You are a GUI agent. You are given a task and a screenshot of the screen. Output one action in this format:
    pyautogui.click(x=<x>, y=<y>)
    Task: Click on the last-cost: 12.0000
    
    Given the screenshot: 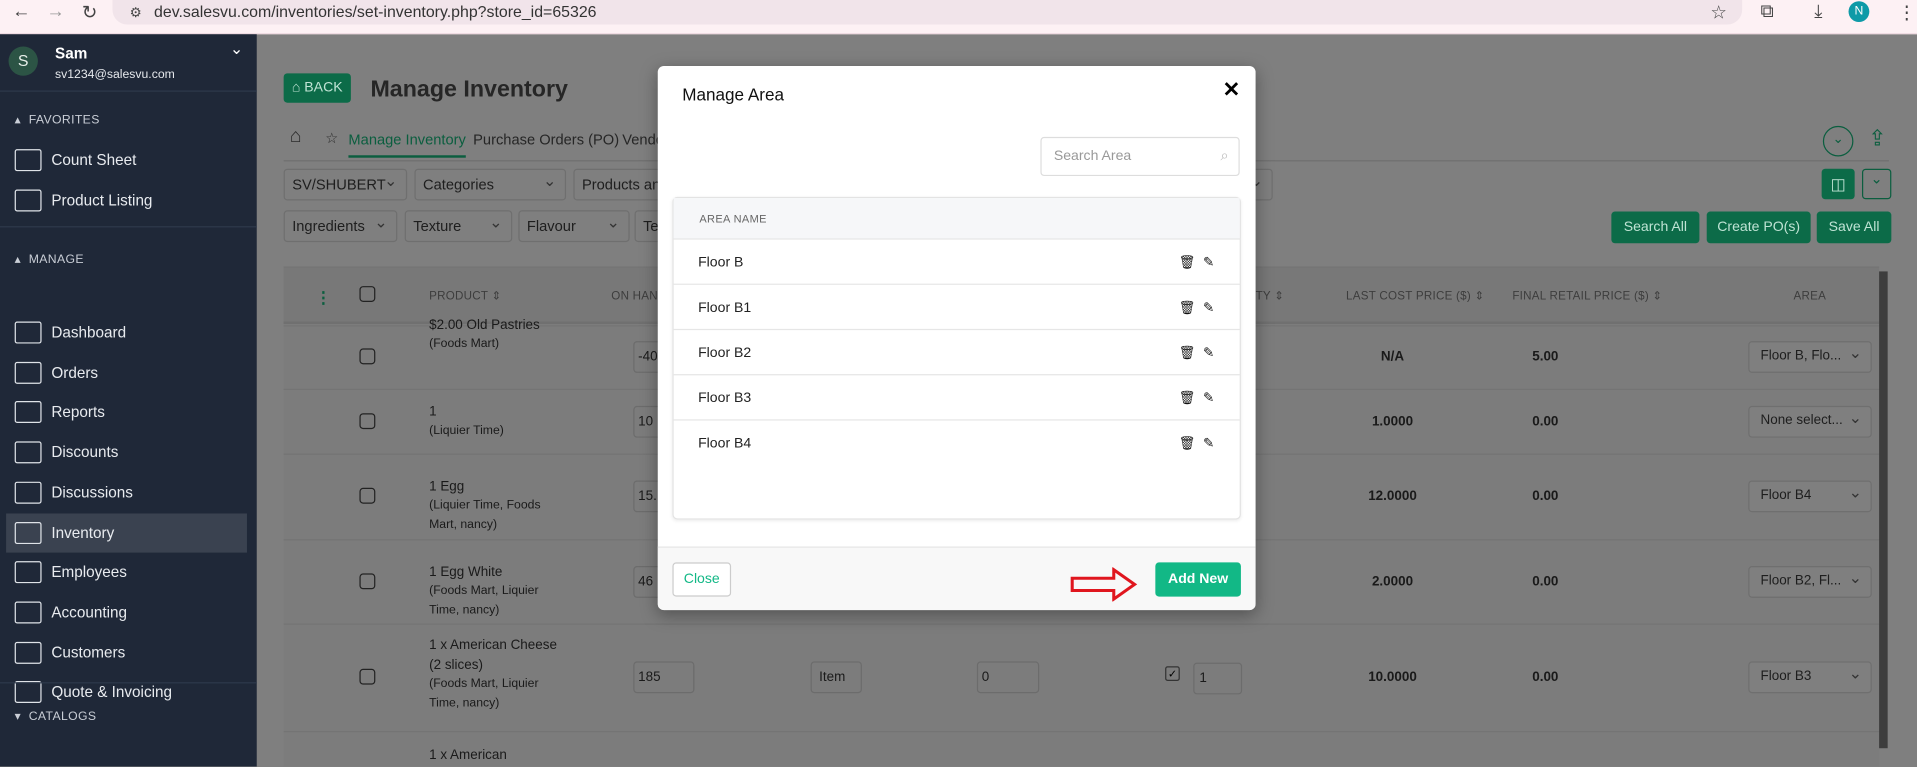 What is the action you would take?
    pyautogui.click(x=1392, y=496)
    